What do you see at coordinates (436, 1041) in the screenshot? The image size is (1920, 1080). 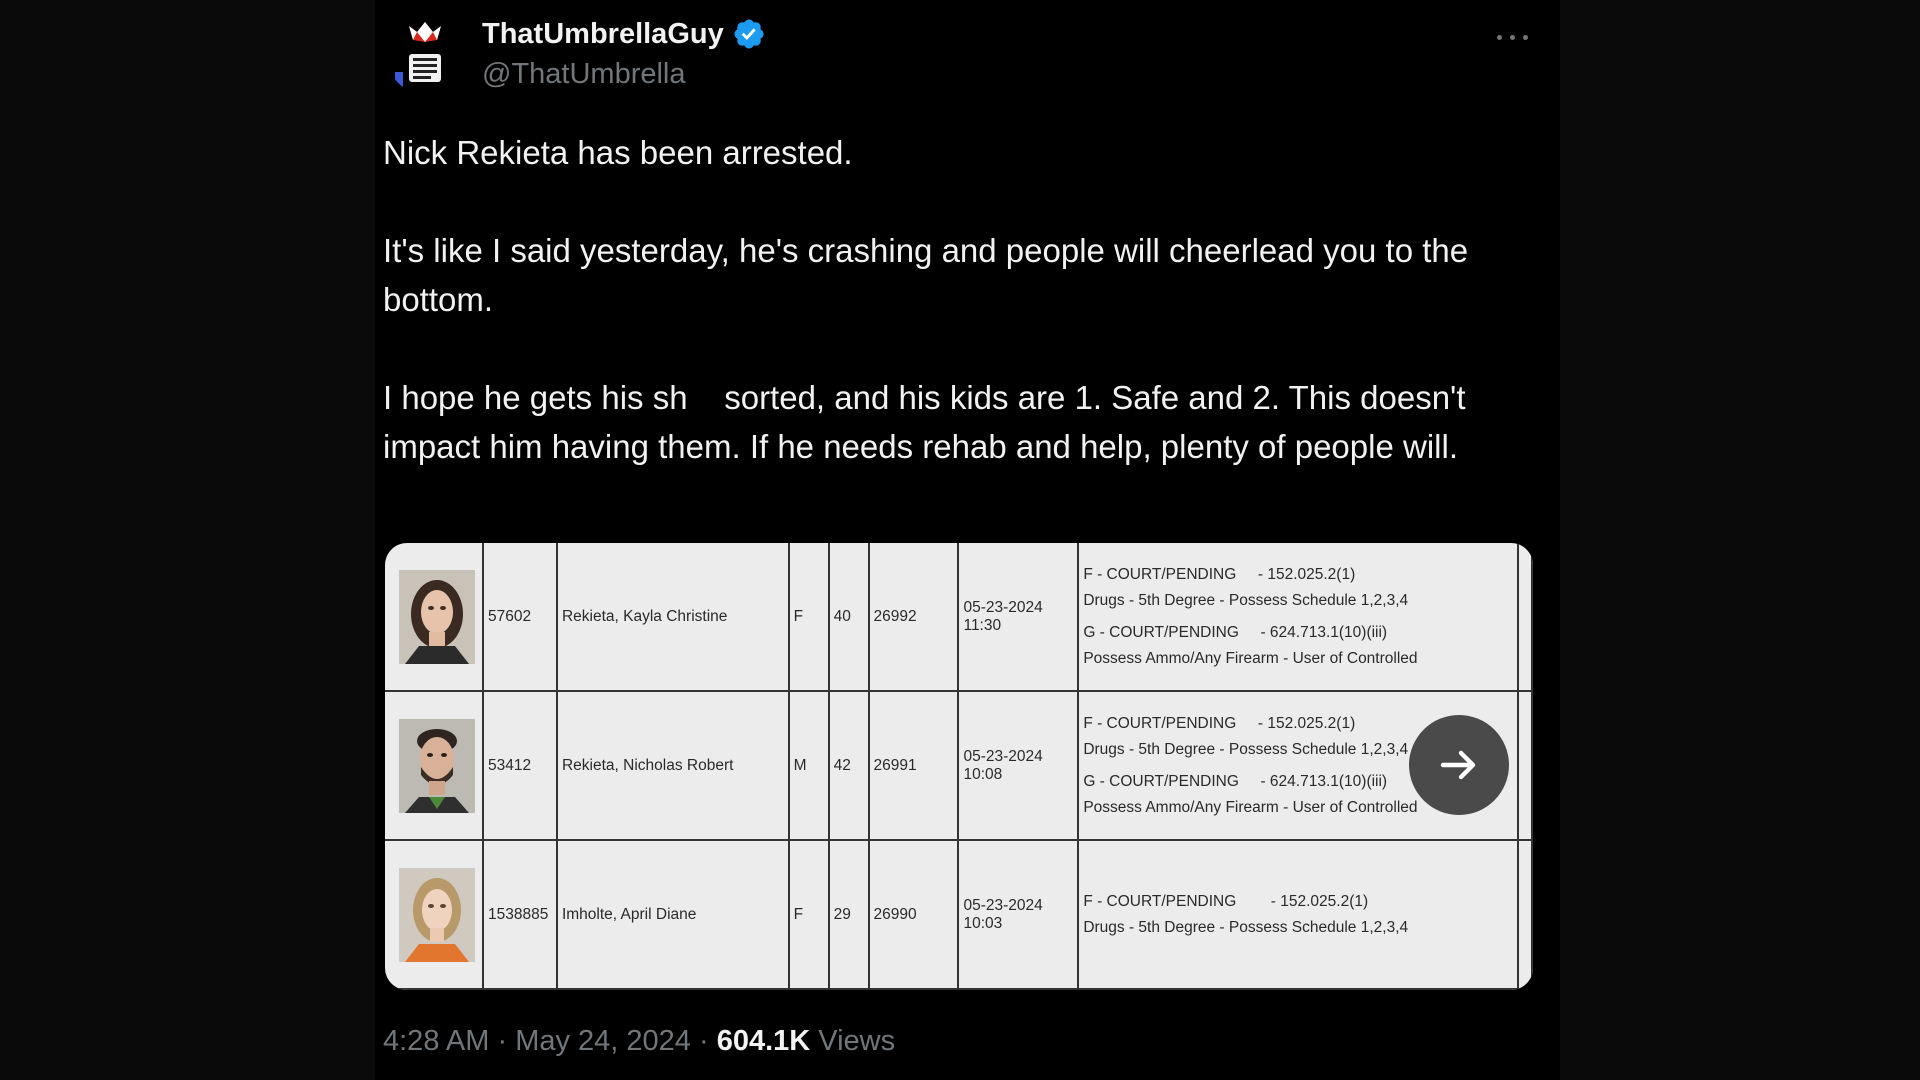 I see `tweet-time: 4:28 AM` at bounding box center [436, 1041].